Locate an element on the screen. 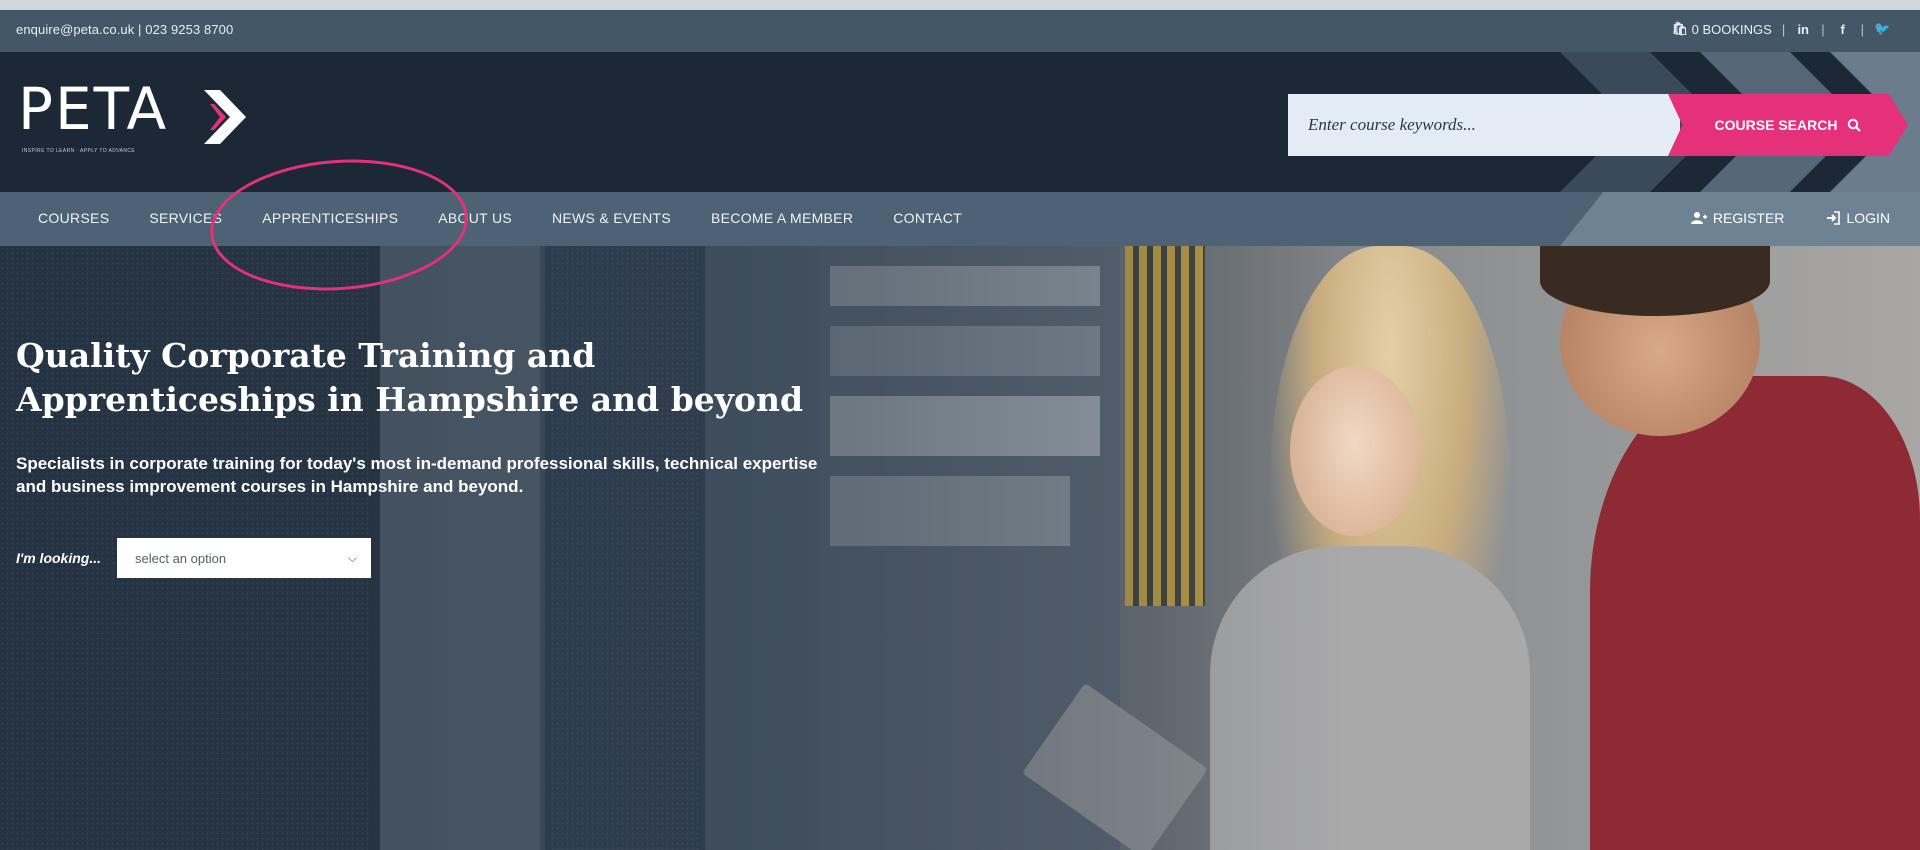 This screenshot has height=850, width=1920. looking-for-selector: I'm looking... select an option ⌵ is located at coordinates (193, 558).